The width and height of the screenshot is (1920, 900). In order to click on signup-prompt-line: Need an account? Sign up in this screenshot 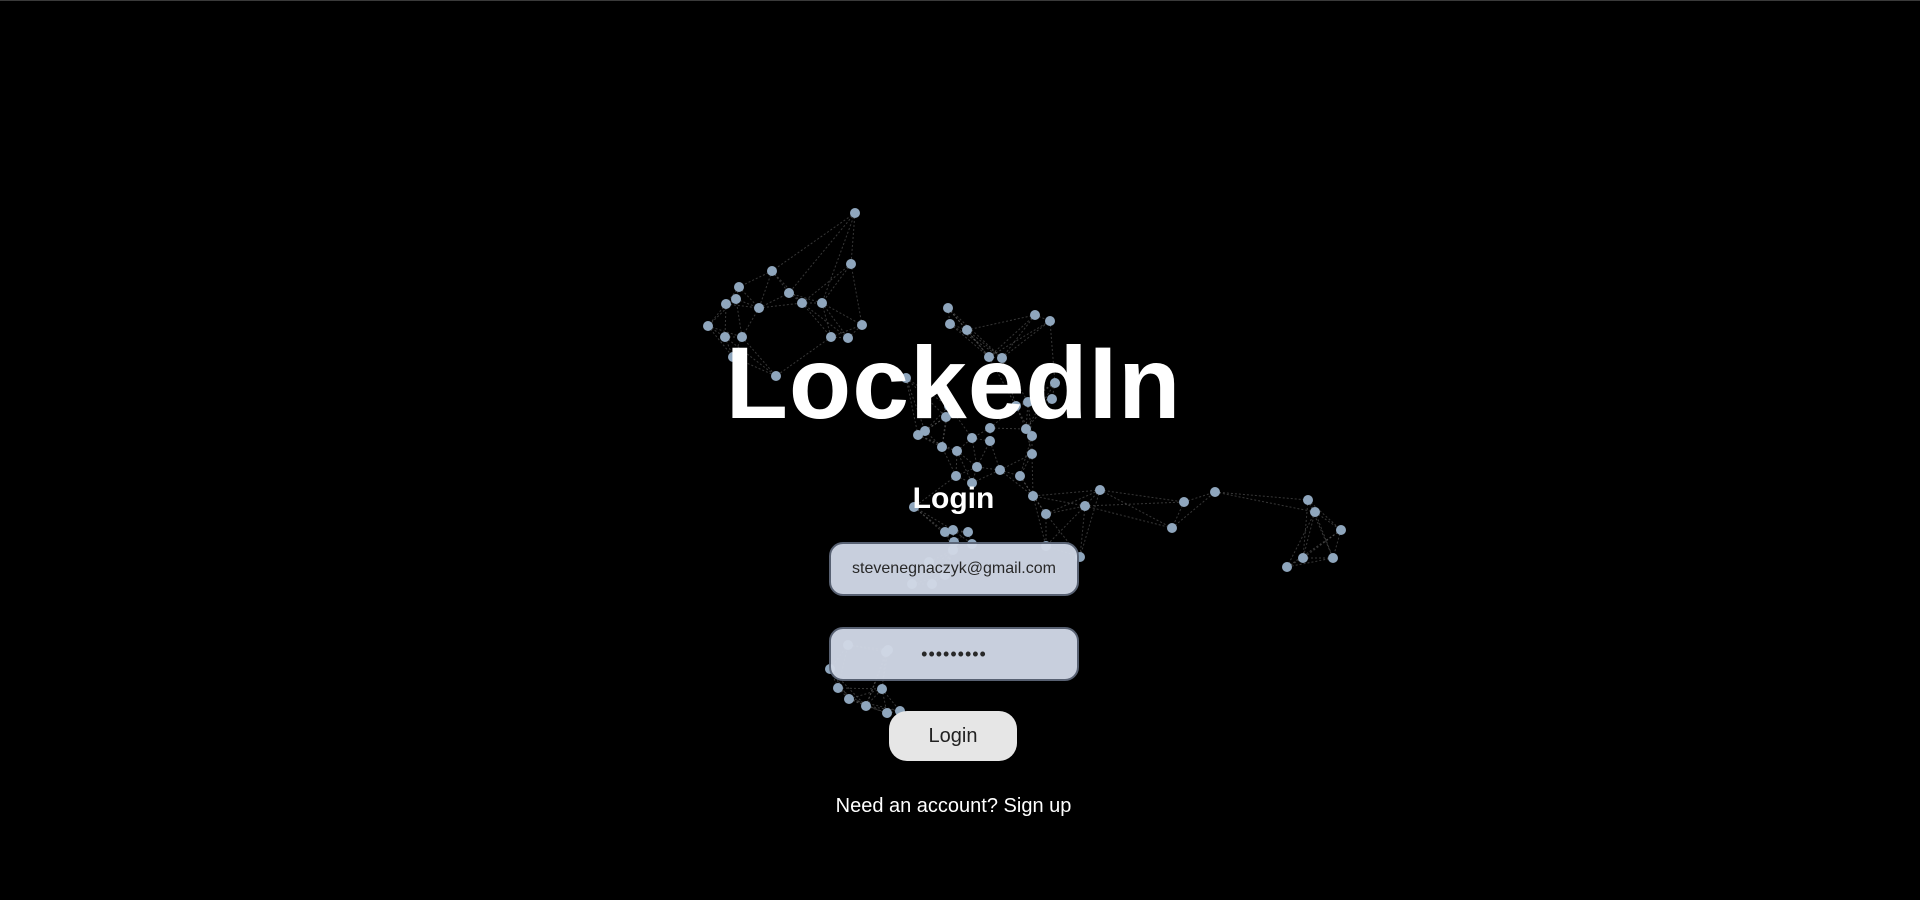, I will do `click(953, 806)`.